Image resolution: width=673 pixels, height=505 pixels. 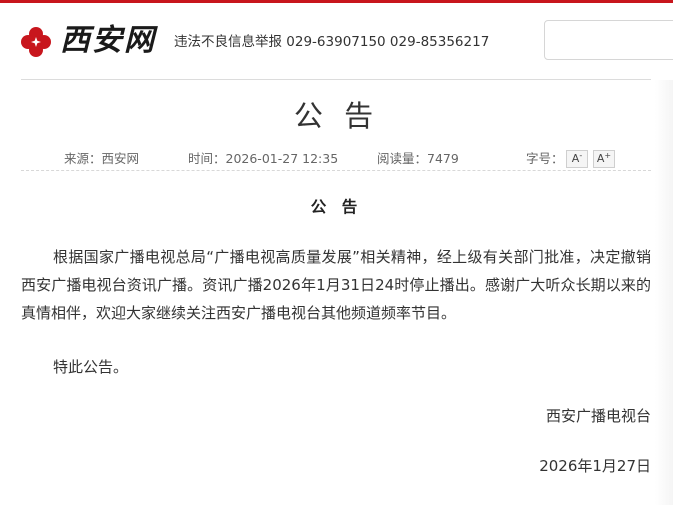 I want to click on article-source: 来源：西安网, so click(x=102, y=158).